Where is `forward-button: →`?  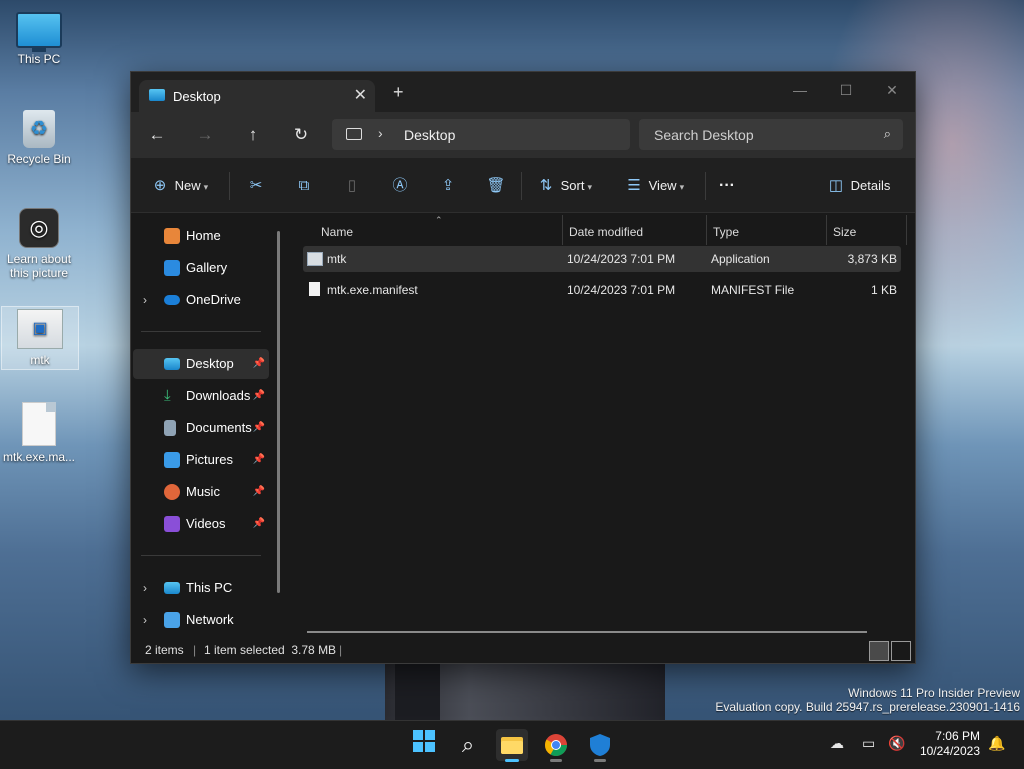
forward-button: → is located at coordinates (205, 135).